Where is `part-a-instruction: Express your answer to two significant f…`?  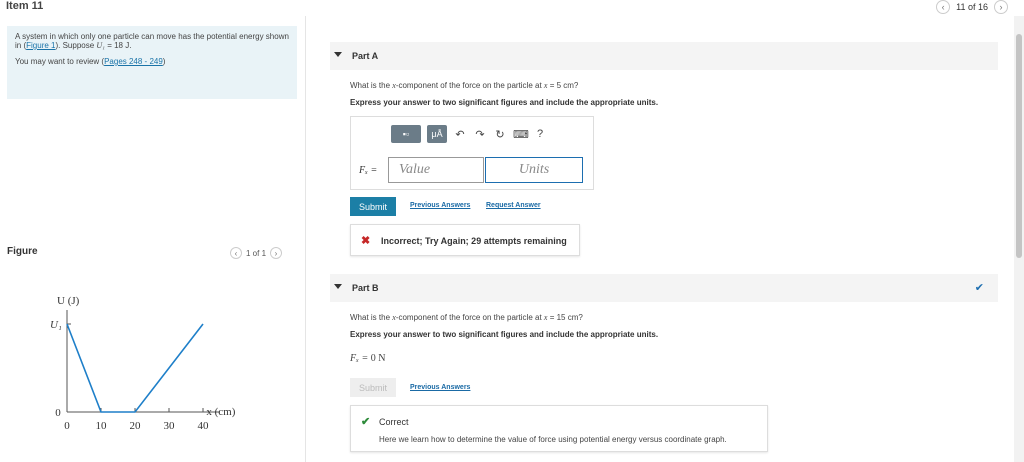 part-a-instruction: Express your answer to two significant f… is located at coordinates (504, 102).